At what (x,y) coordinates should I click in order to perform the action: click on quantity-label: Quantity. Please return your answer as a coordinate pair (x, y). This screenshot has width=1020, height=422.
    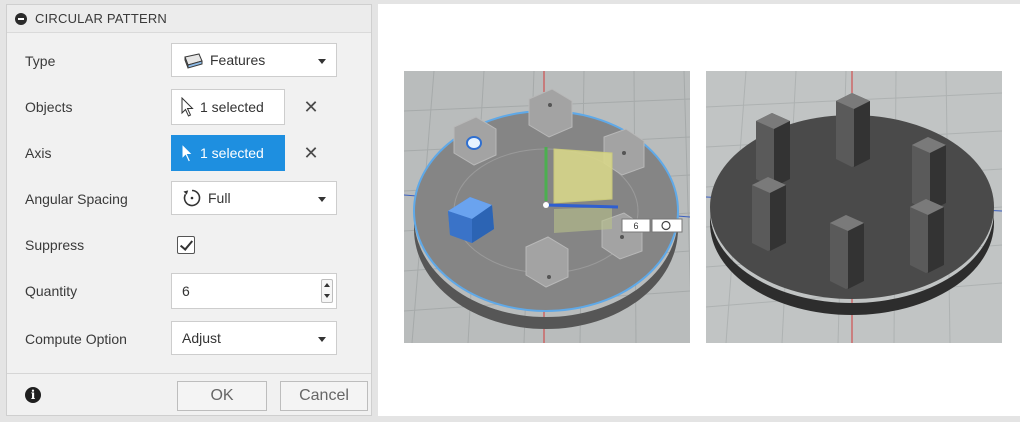
    Looking at the image, I should click on (51, 291).